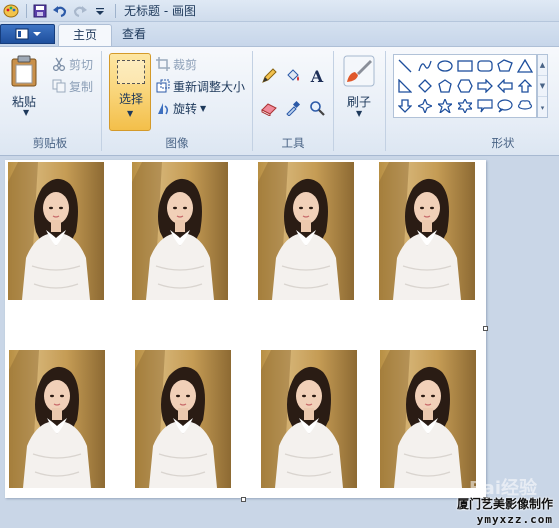  I want to click on quick-access-separator, so click(26, 10).